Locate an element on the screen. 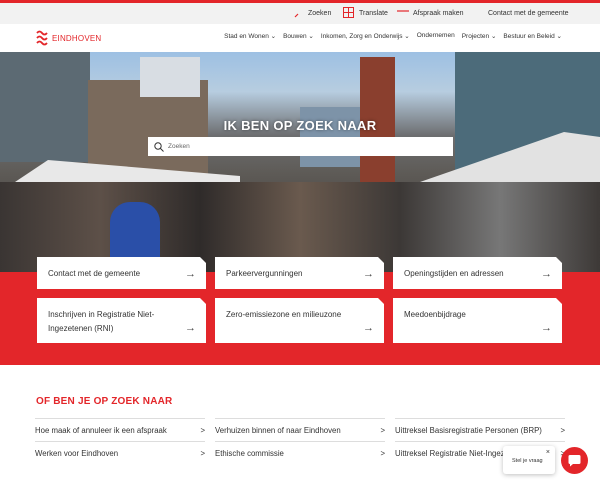 The height and width of the screenshot is (480, 600). quick-link-zero-emissiezone: Zero-emissiezone en milieuzone → is located at coordinates (299, 320).